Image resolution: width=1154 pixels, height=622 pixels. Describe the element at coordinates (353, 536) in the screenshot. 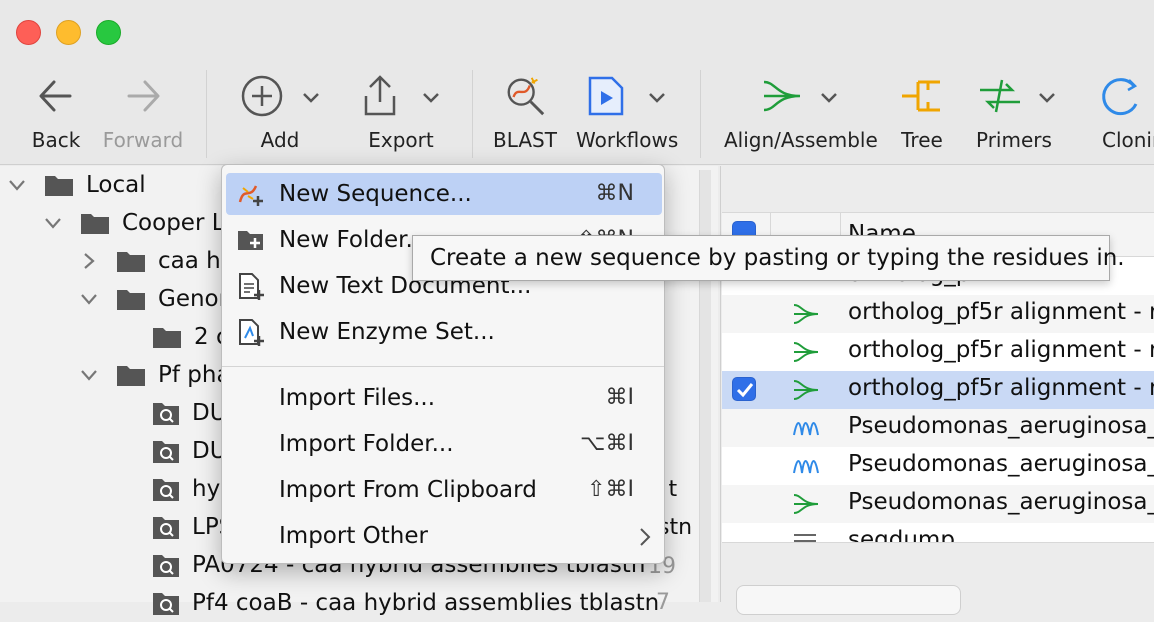

I see `menu-item-label: Import Other` at that location.